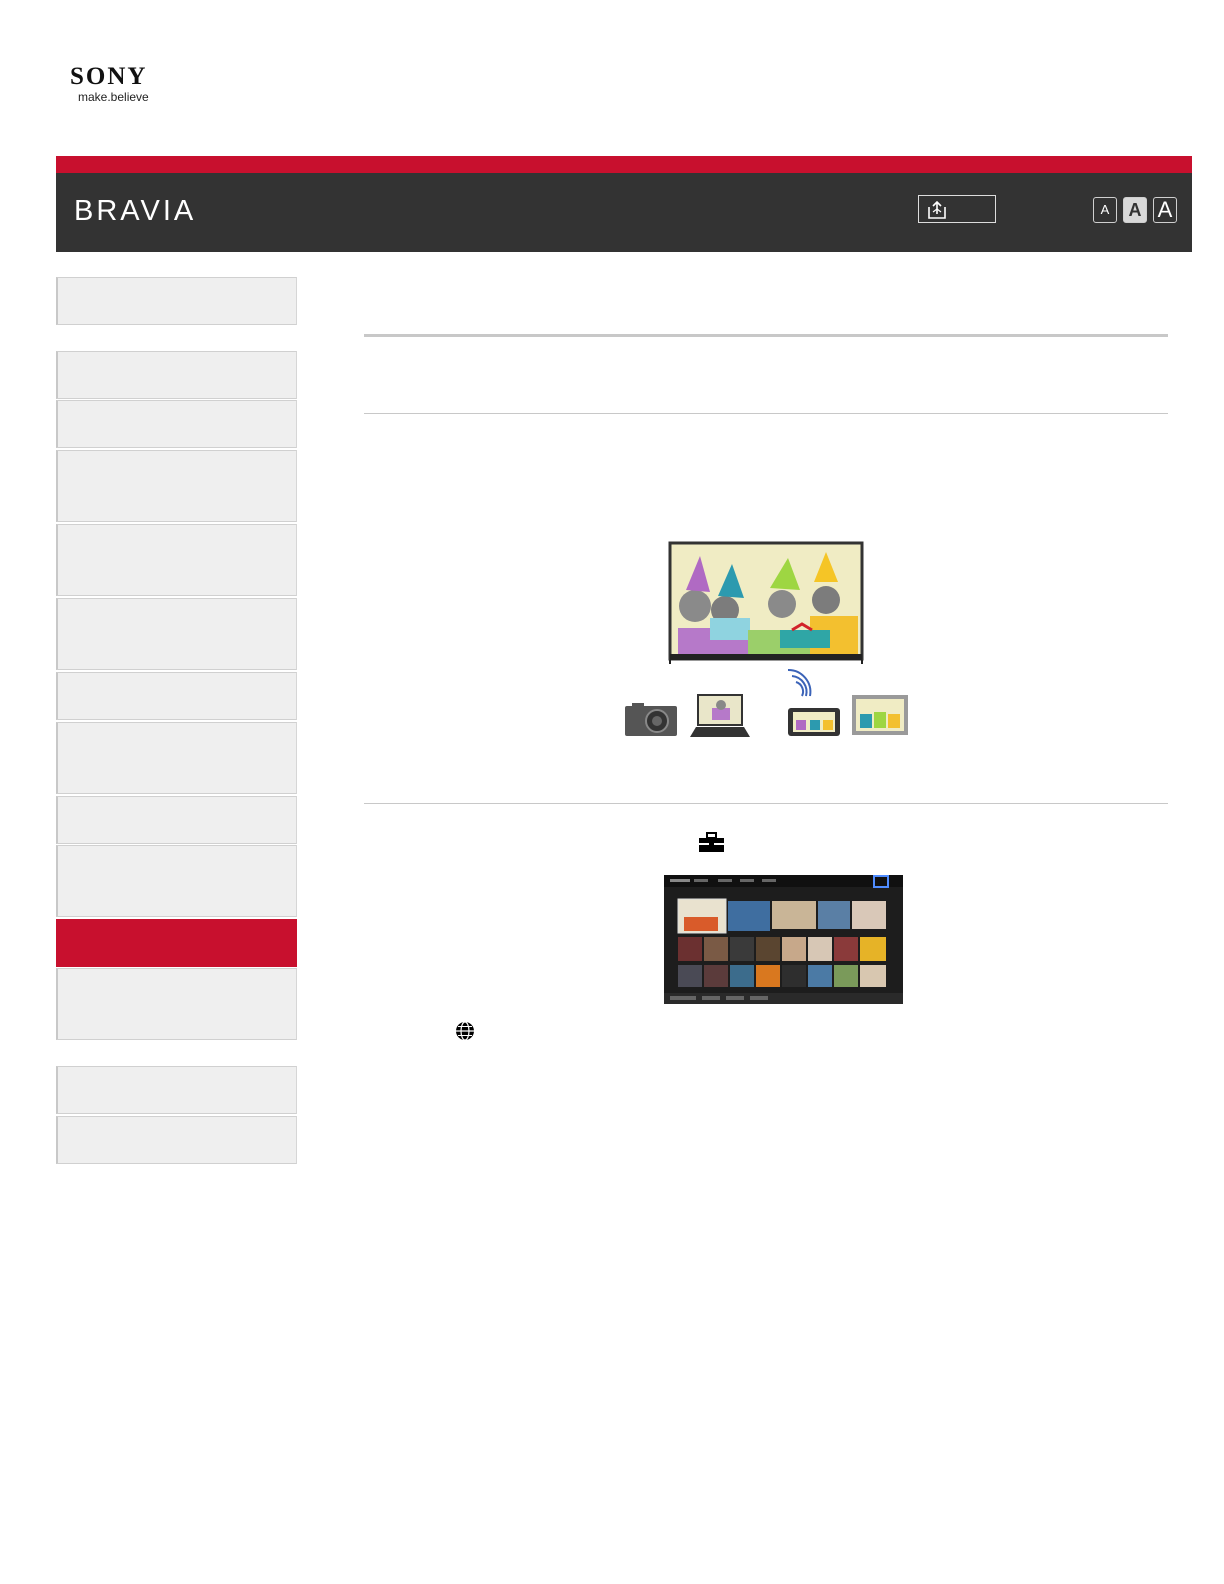  I want to click on header-bar: BRAVIA A A A, so click(624, 212).